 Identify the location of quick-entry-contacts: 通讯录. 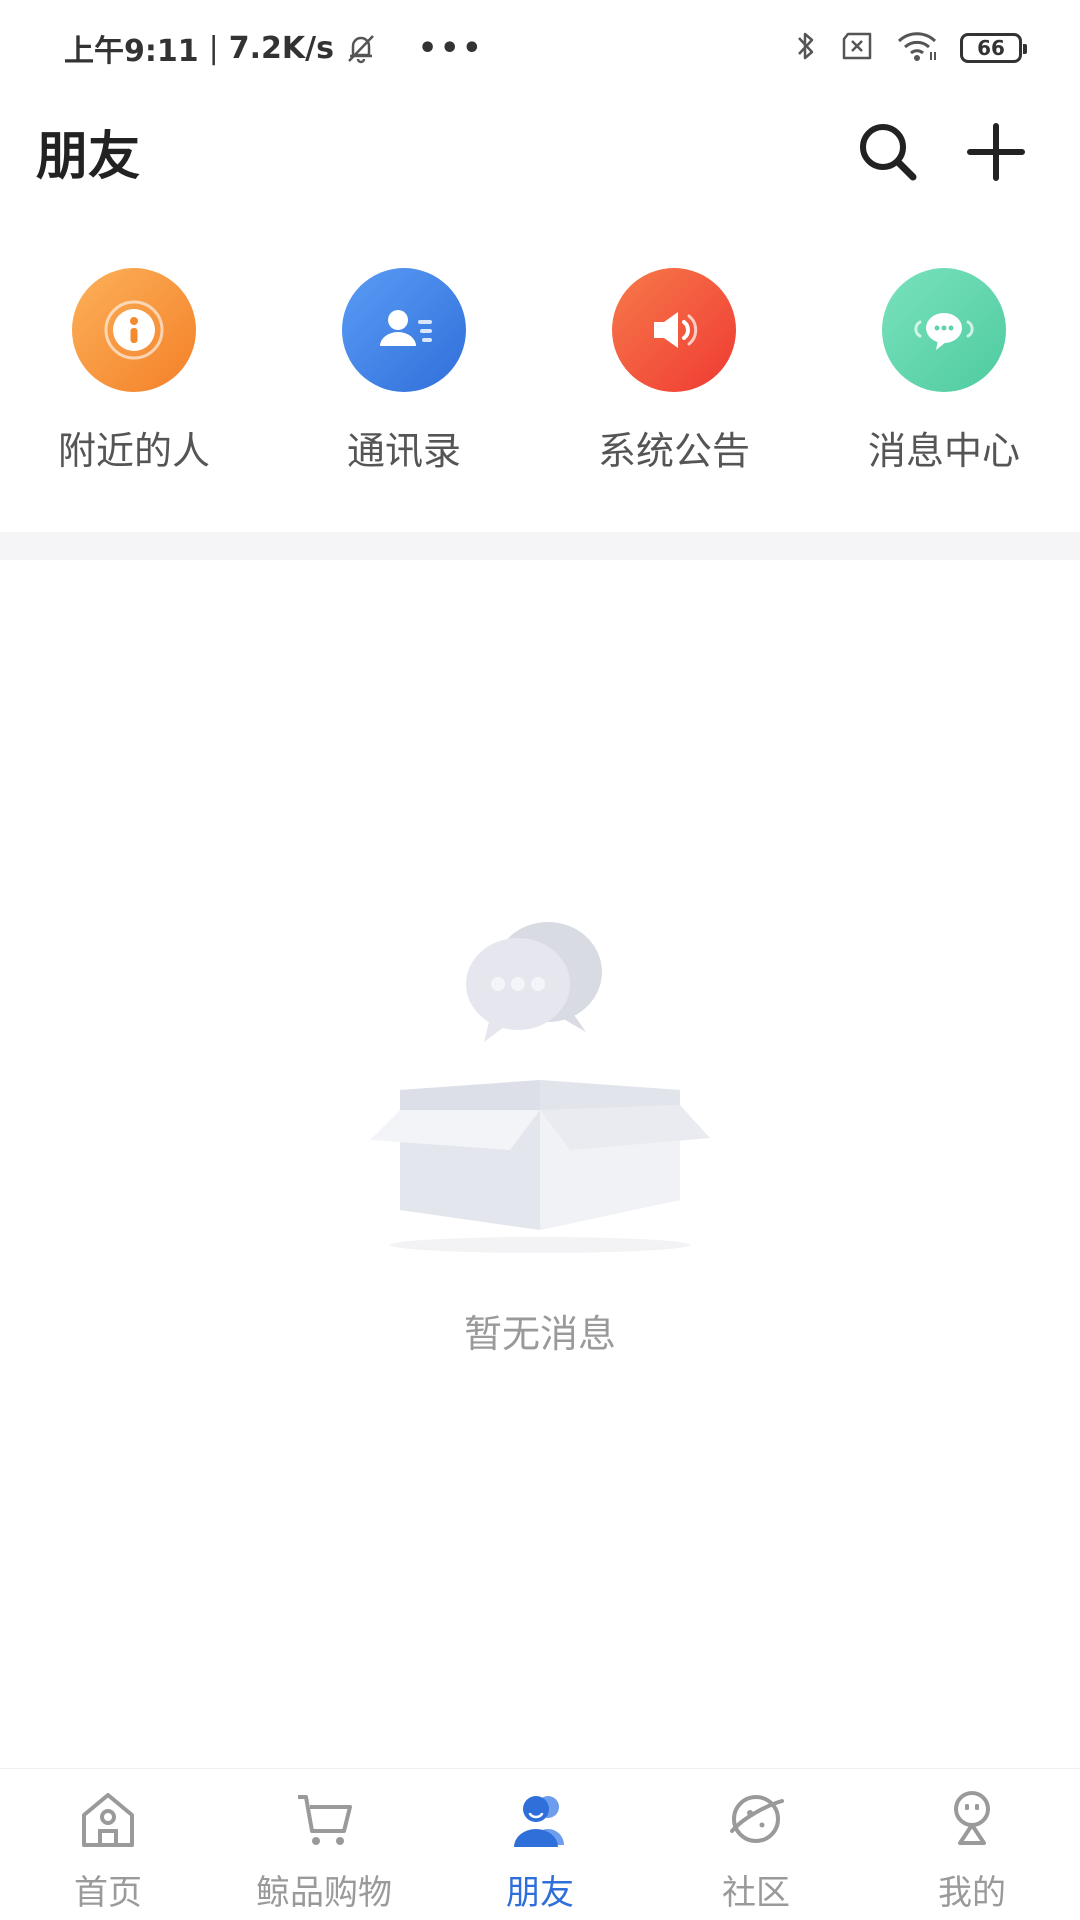
(404, 378).